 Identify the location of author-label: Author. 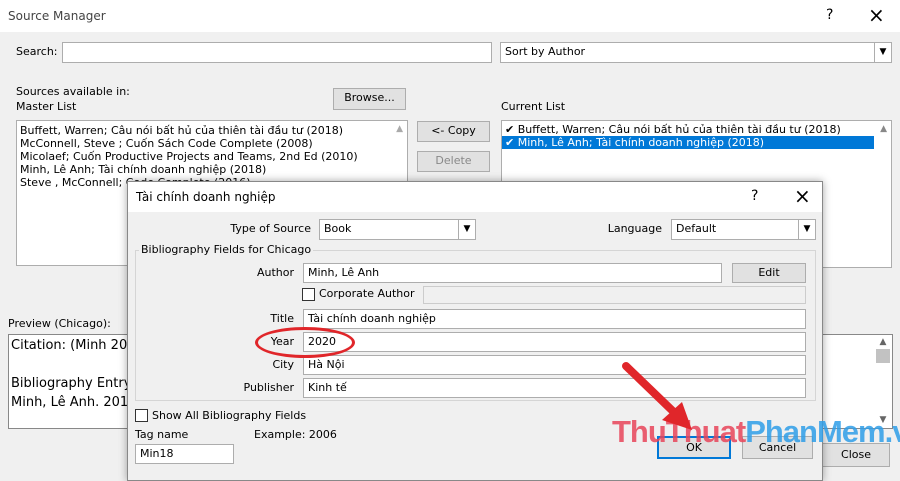
(275, 272).